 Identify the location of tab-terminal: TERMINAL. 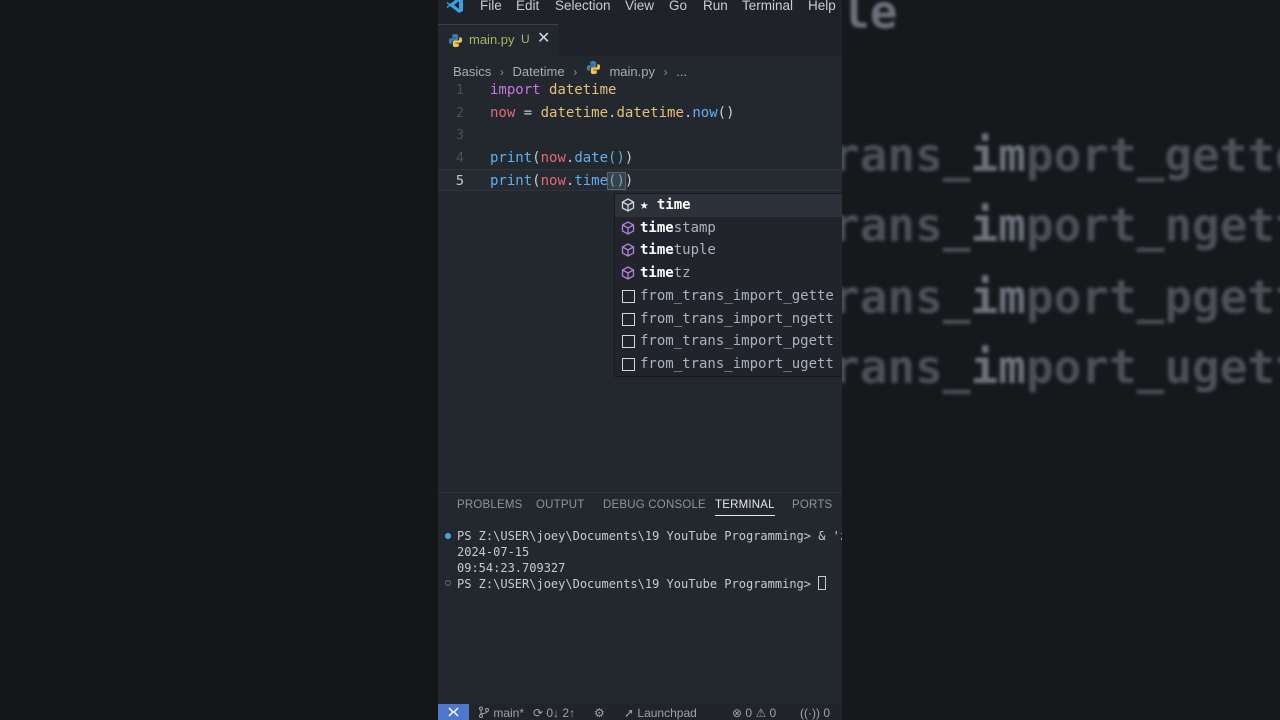
(745, 507).